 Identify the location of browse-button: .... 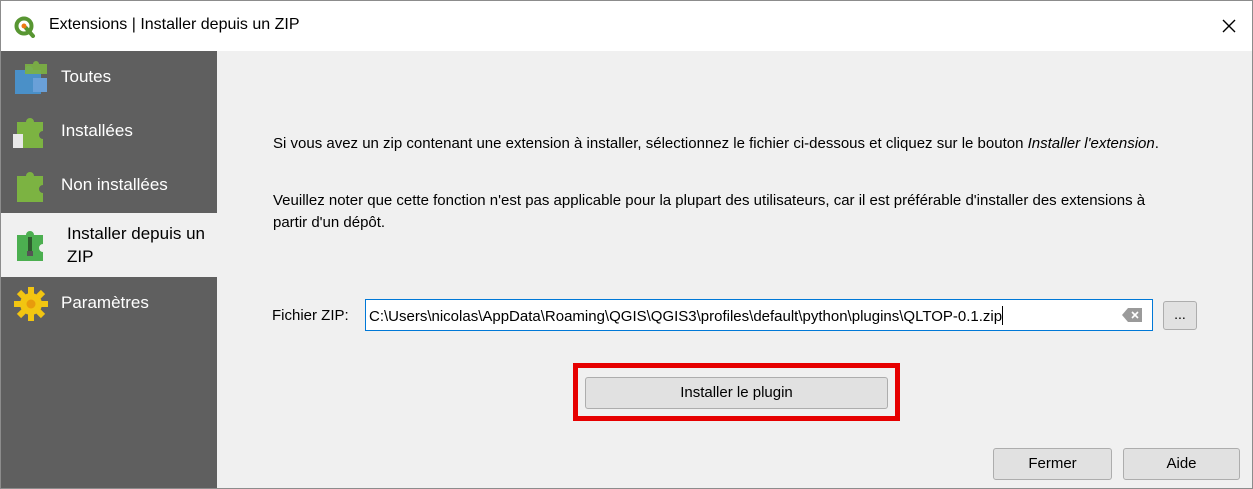
(1180, 315).